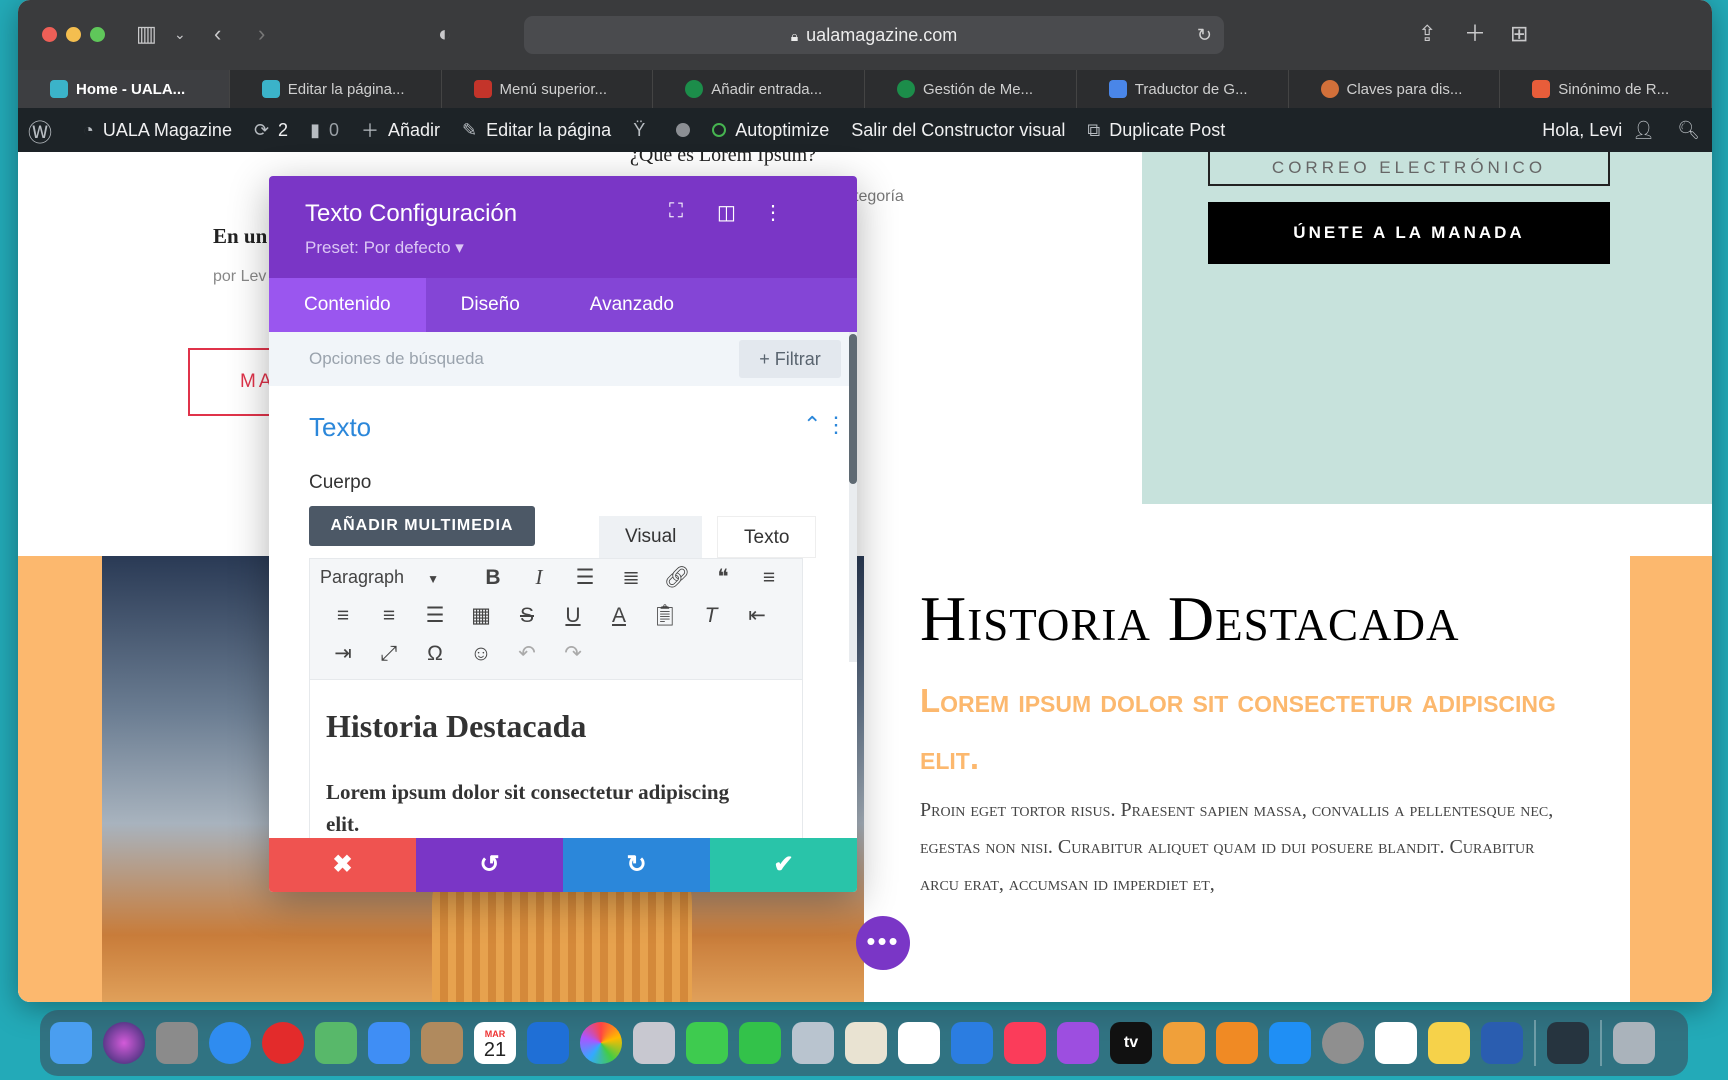 The image size is (1728, 1080). Describe the element at coordinates (442, 1043) in the screenshot. I see `contacts-icon` at that location.